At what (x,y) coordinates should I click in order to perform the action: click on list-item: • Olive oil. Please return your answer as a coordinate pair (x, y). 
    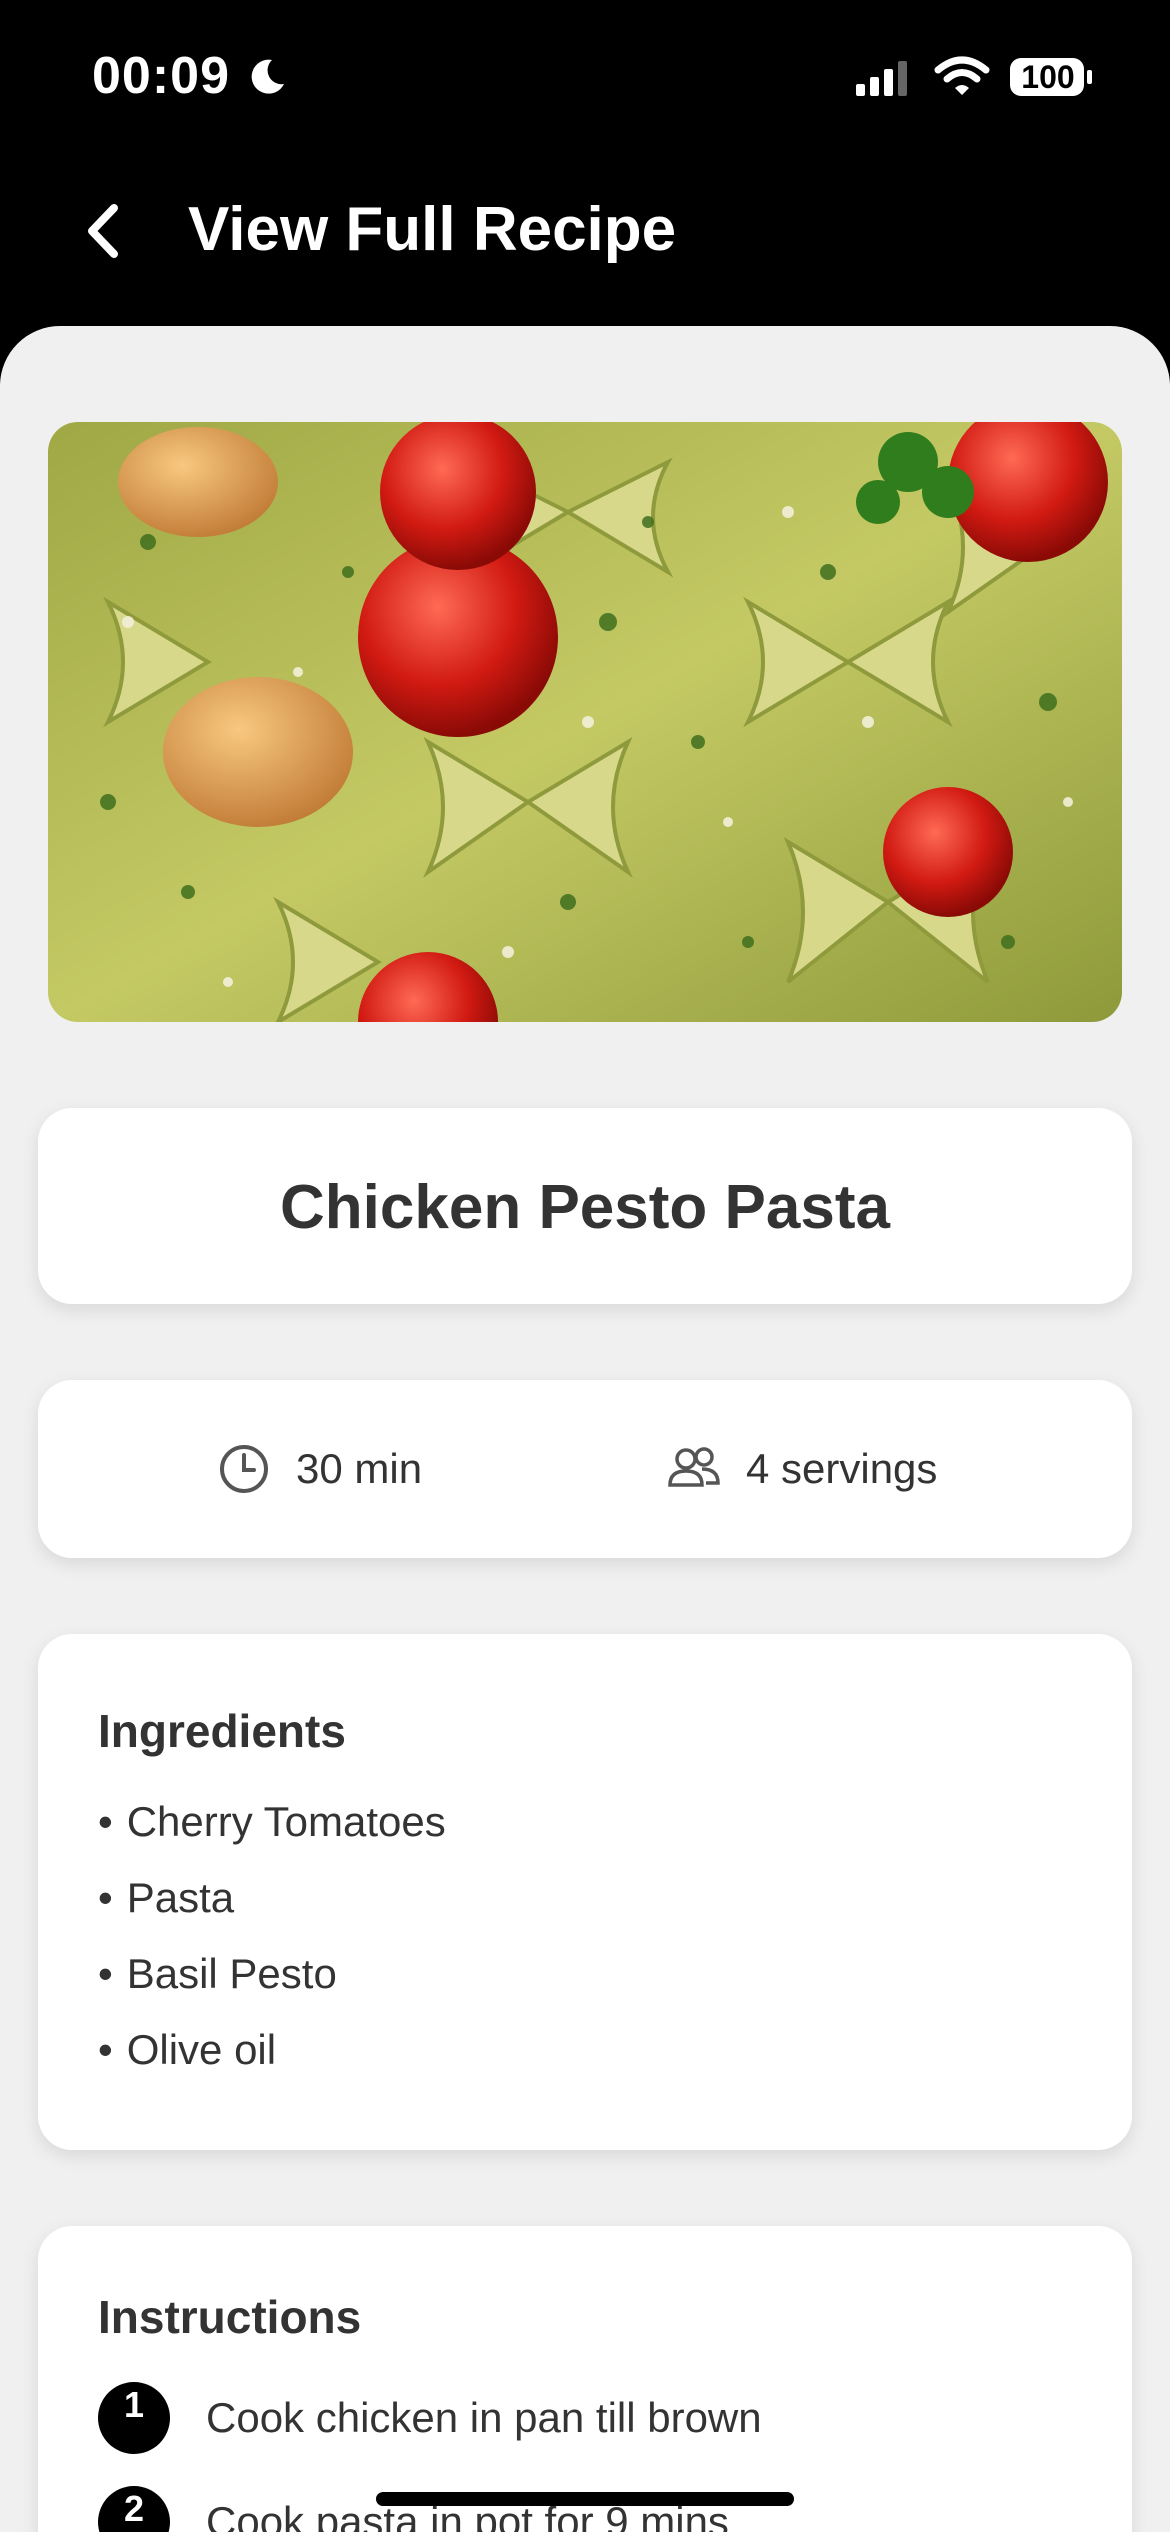
    Looking at the image, I should click on (187, 2049).